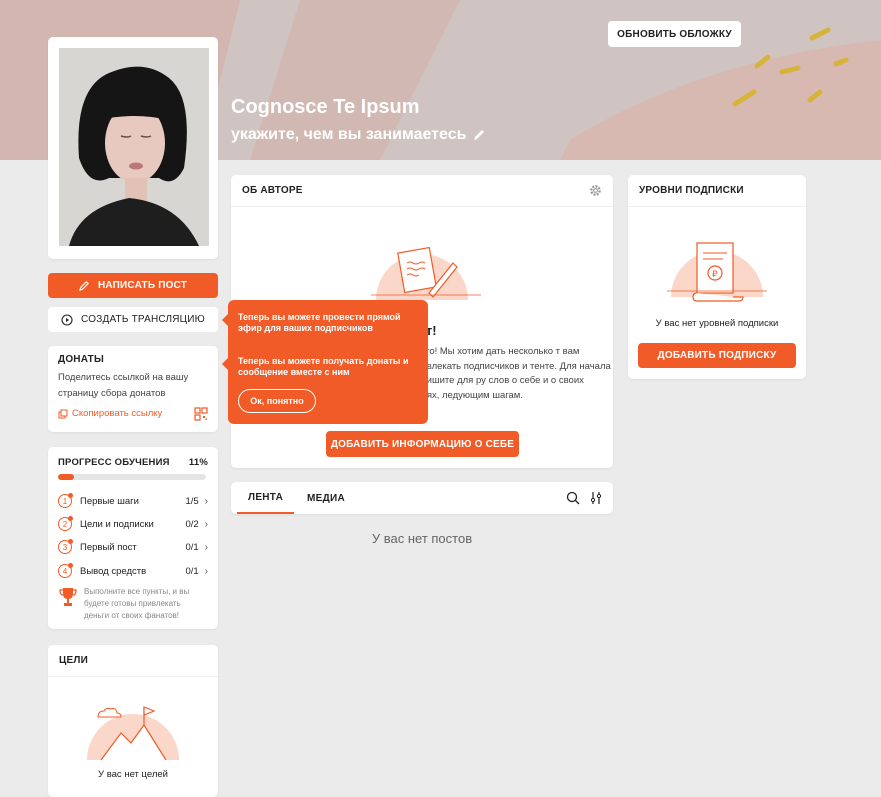 This screenshot has width=881, height=797. I want to click on levels-title: УРОВНИ ПОДПИСКИ, so click(691, 190).